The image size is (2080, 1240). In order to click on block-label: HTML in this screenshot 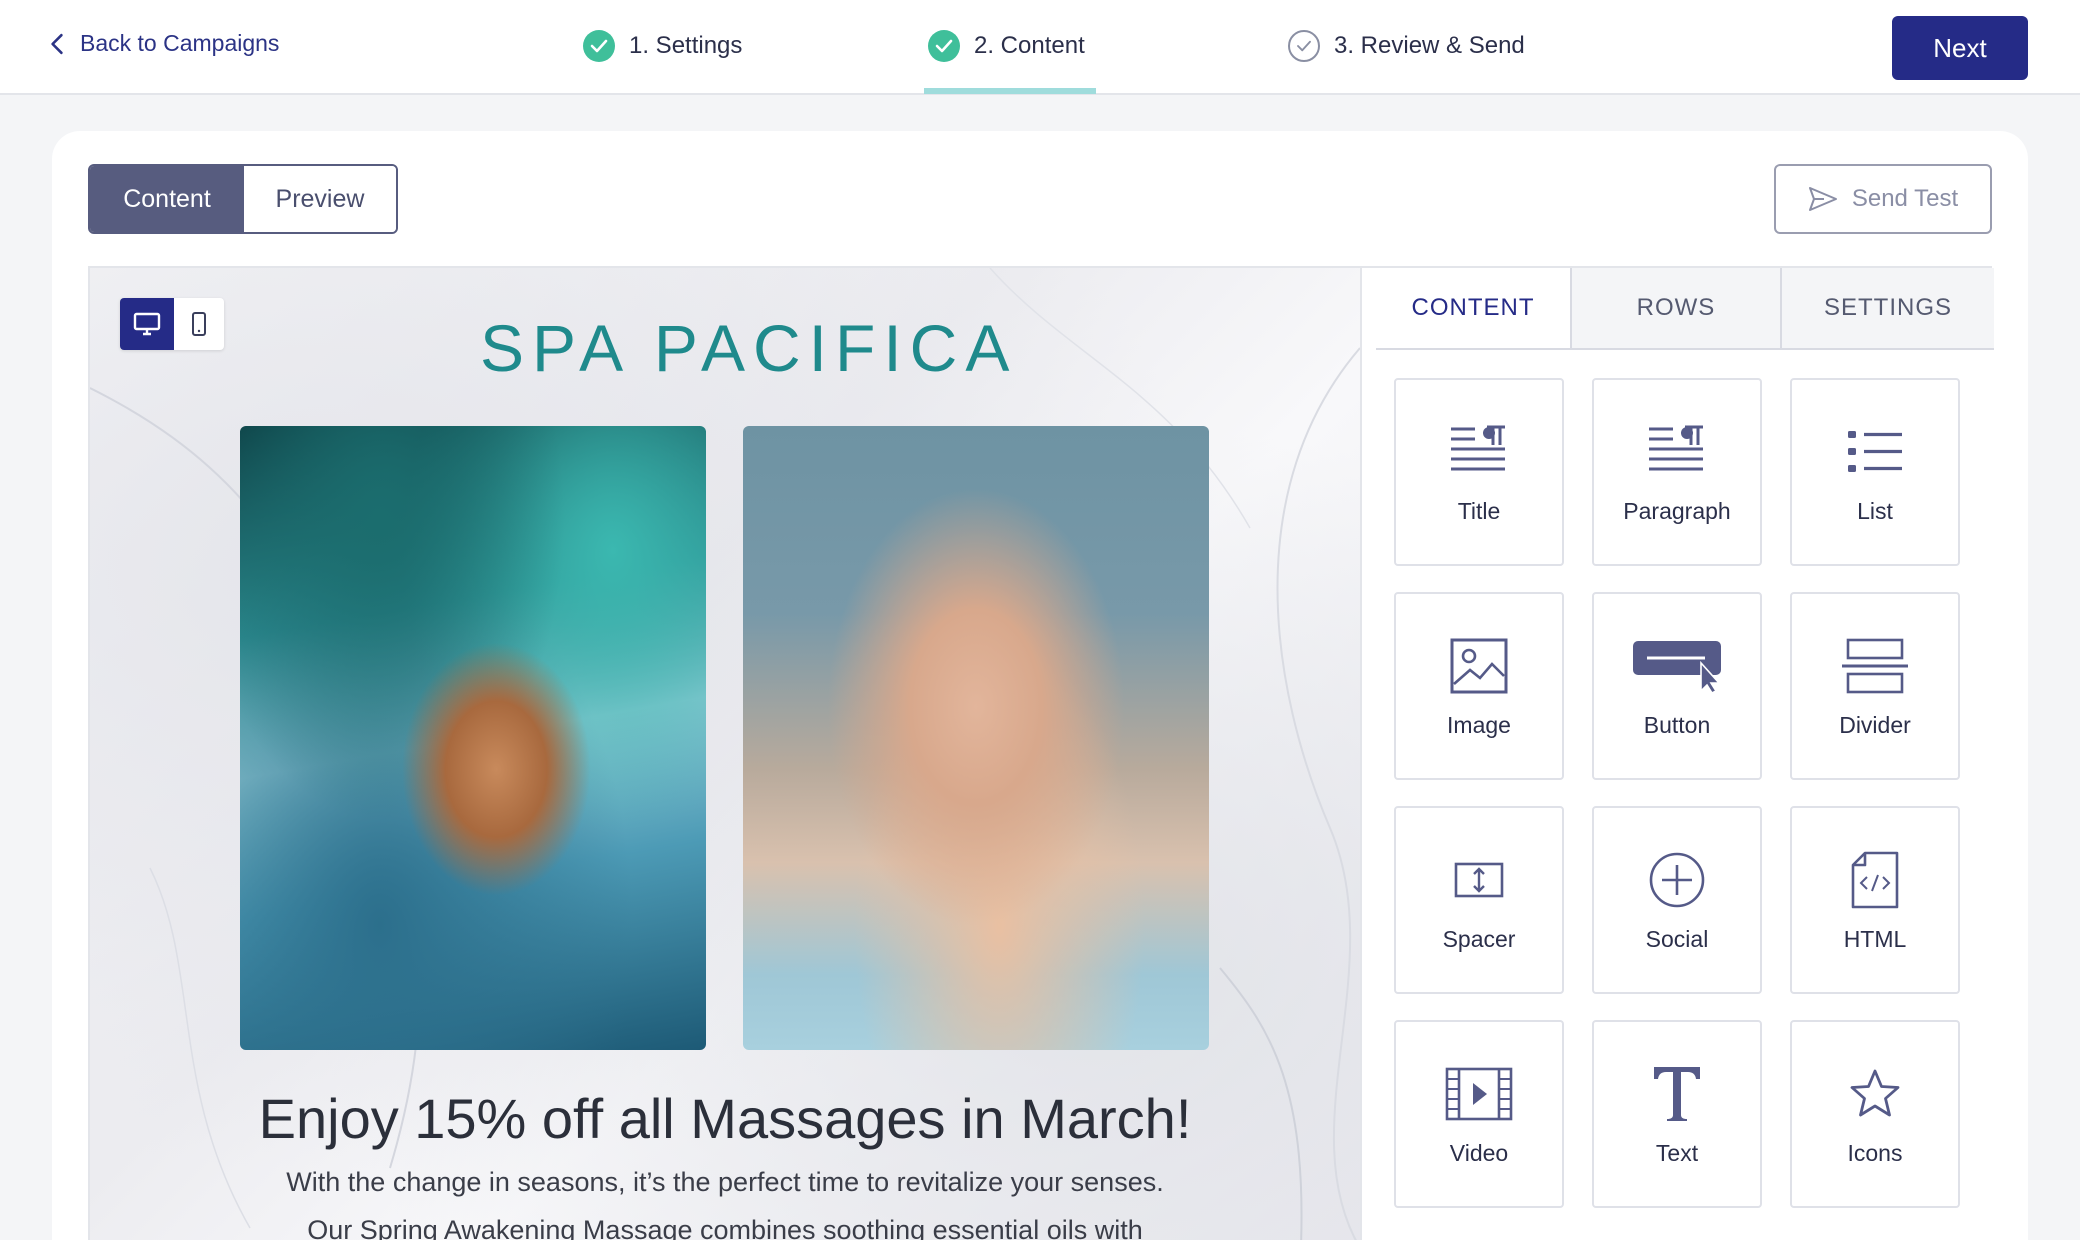, I will do `click(1875, 938)`.